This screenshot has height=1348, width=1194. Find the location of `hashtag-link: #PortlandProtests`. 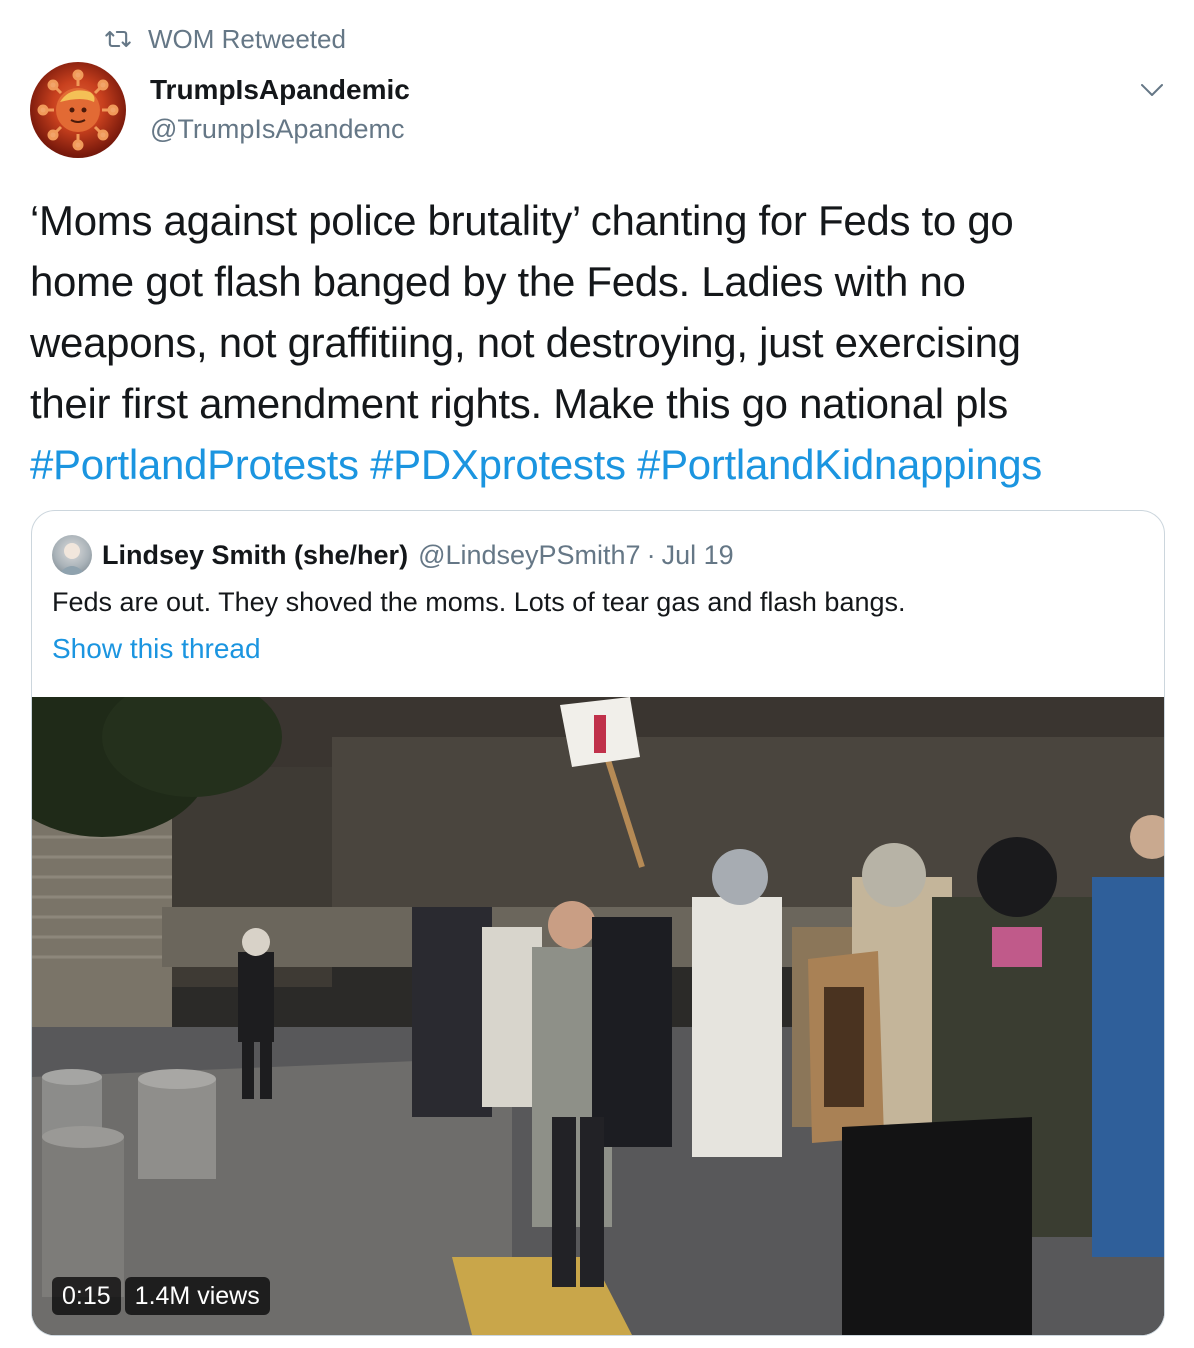

hashtag-link: #PortlandProtests is located at coordinates (194, 464).